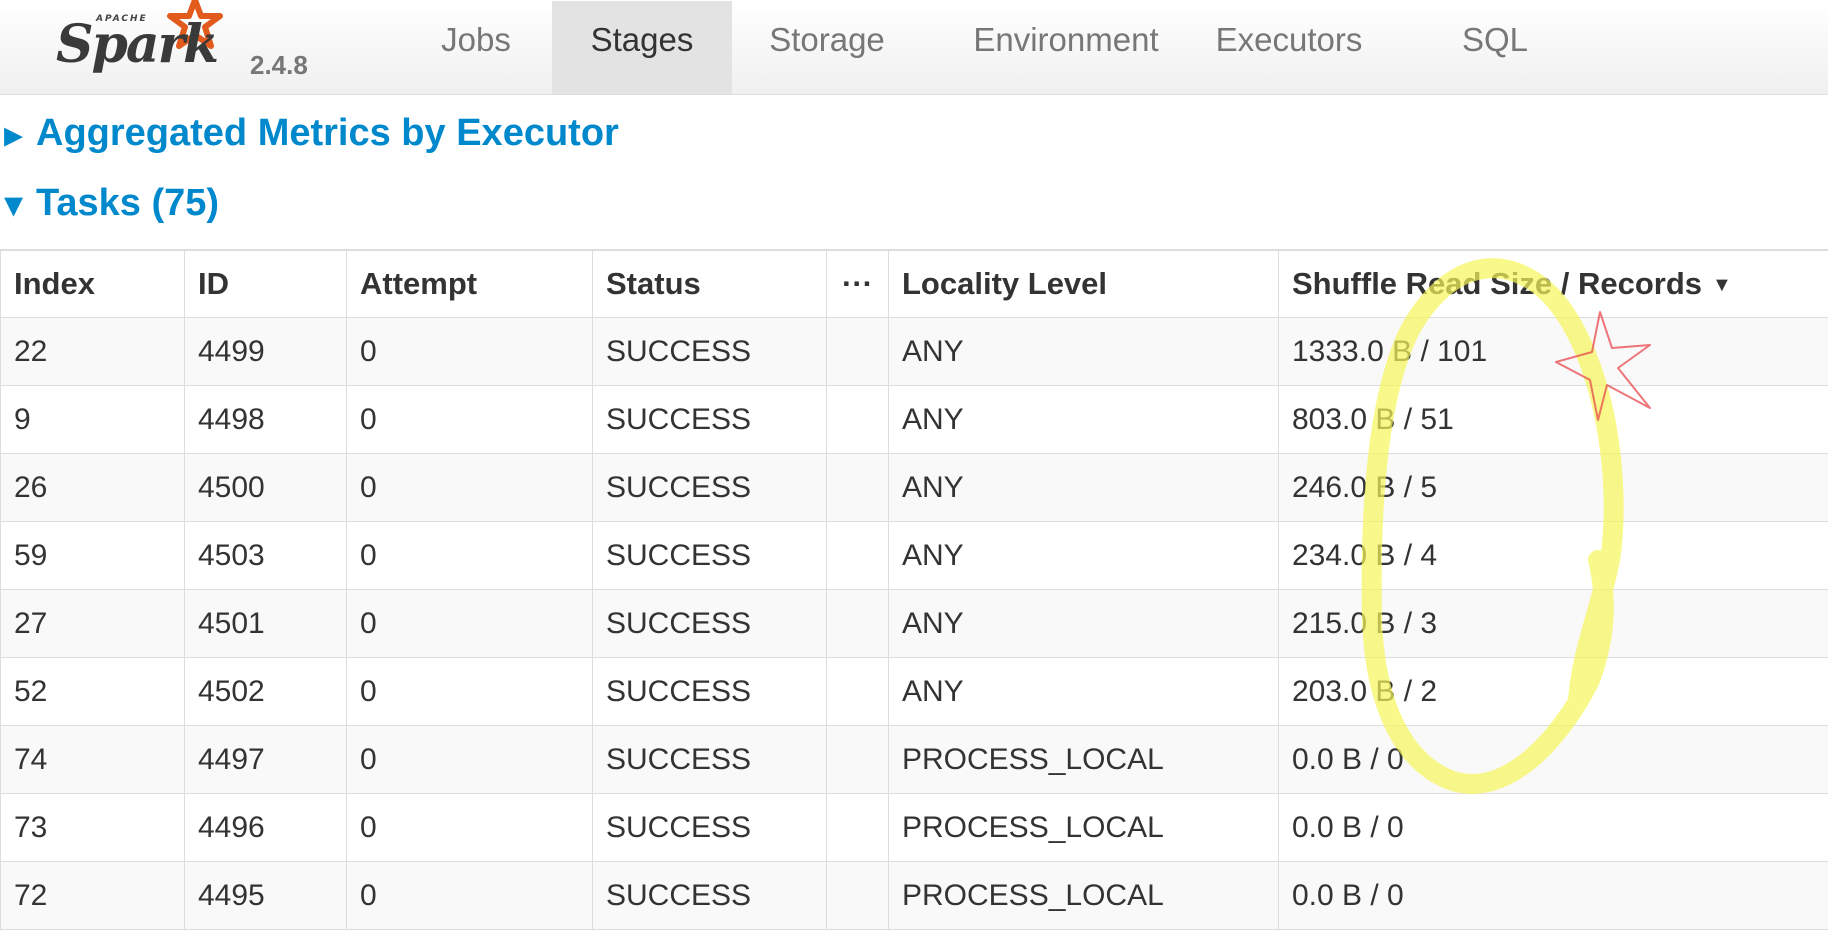 Image resolution: width=1828 pixels, height=930 pixels. What do you see at coordinates (1495, 47) in the screenshot?
I see `nav-tab-sql: SQL` at bounding box center [1495, 47].